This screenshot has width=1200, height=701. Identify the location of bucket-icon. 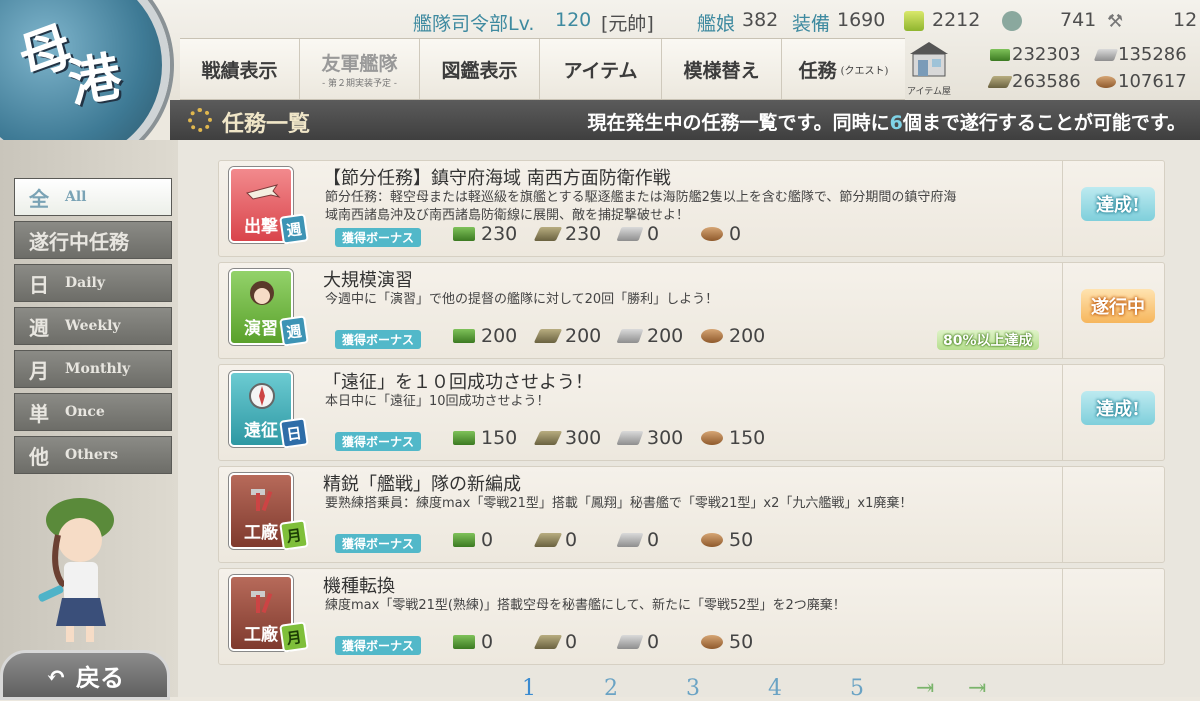
(914, 21).